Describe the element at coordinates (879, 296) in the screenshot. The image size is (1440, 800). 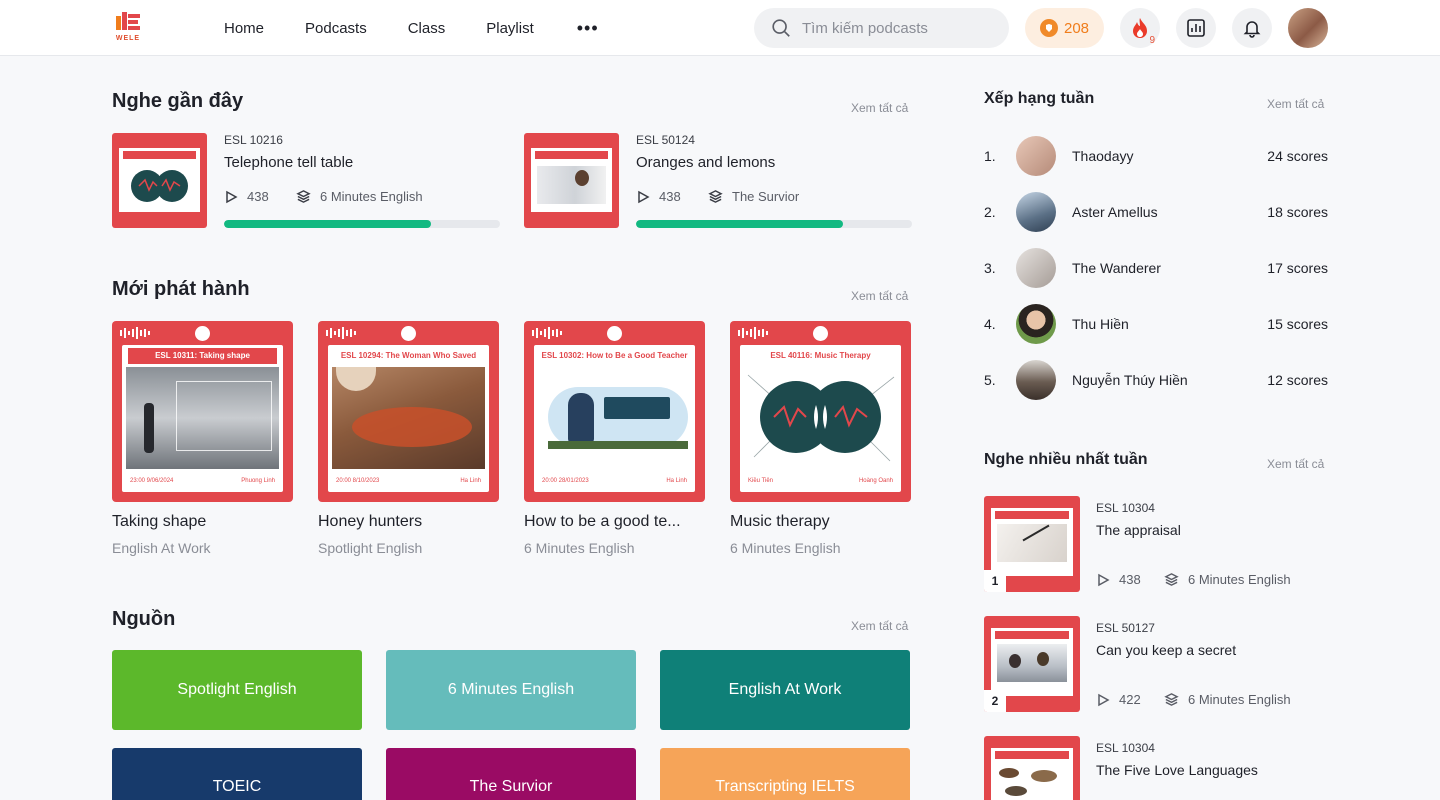
I see `releases-see-all: Xem tất cả` at that location.